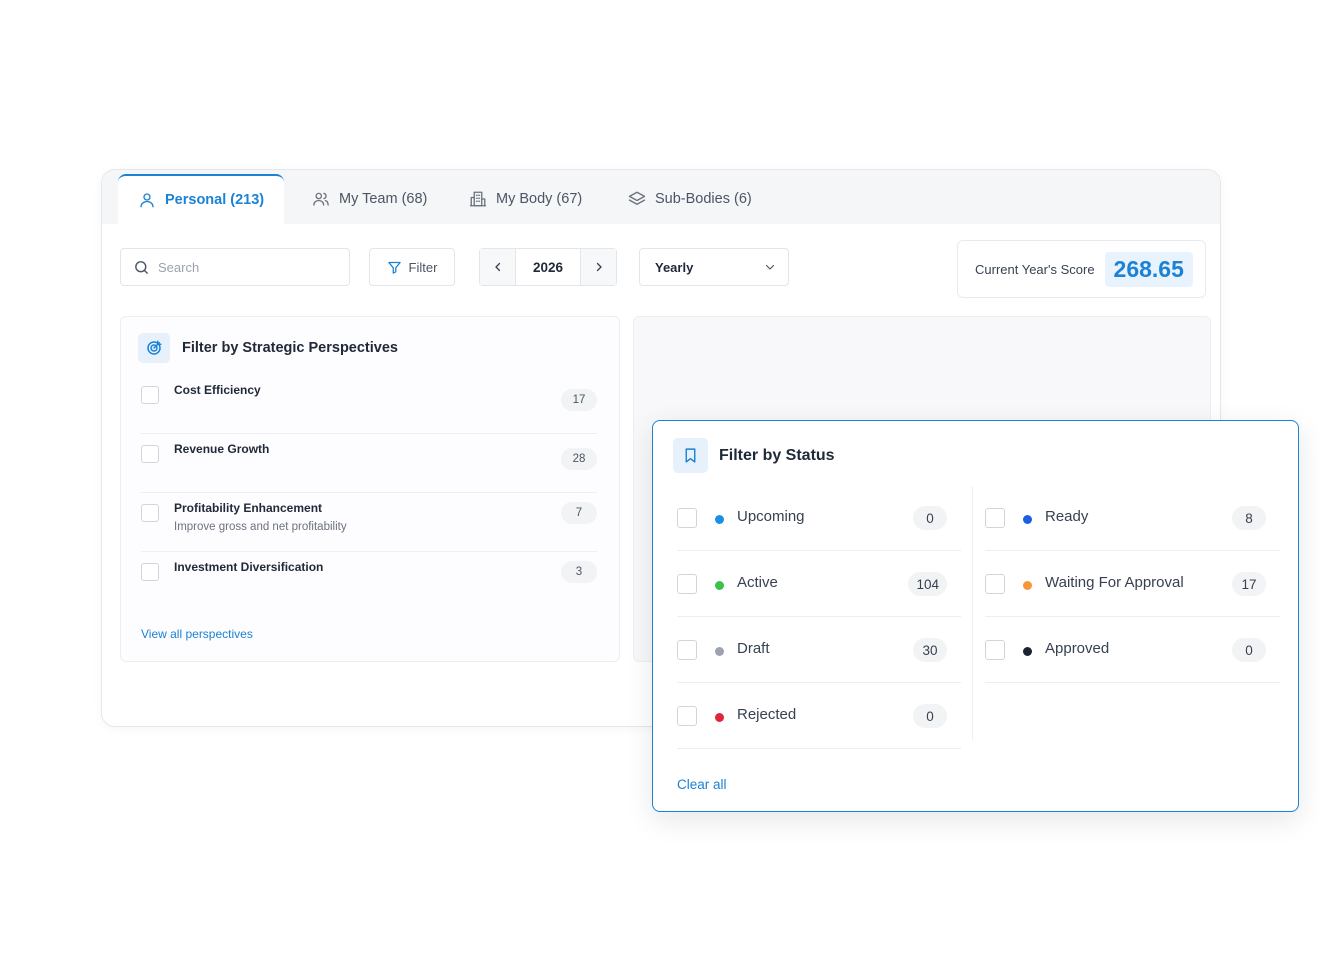 The image size is (1320, 958). What do you see at coordinates (1067, 516) in the screenshot?
I see `status-name: Ready` at bounding box center [1067, 516].